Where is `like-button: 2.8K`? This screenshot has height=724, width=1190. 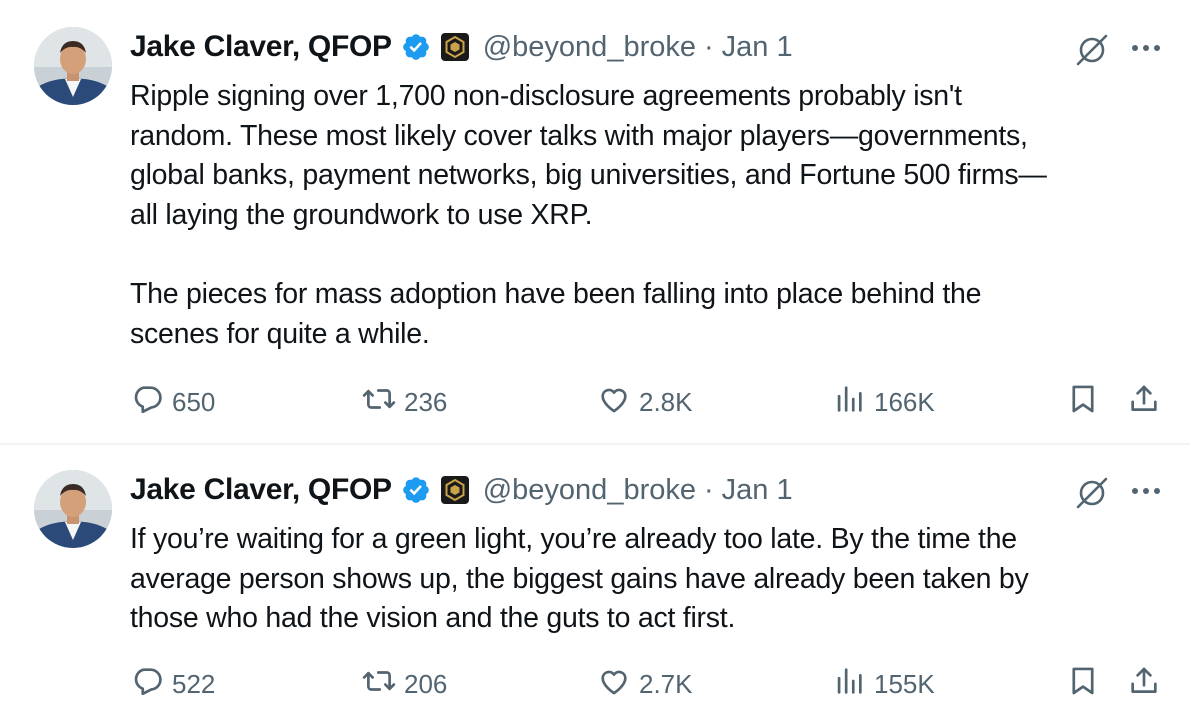 like-button: 2.8K is located at coordinates (645, 402).